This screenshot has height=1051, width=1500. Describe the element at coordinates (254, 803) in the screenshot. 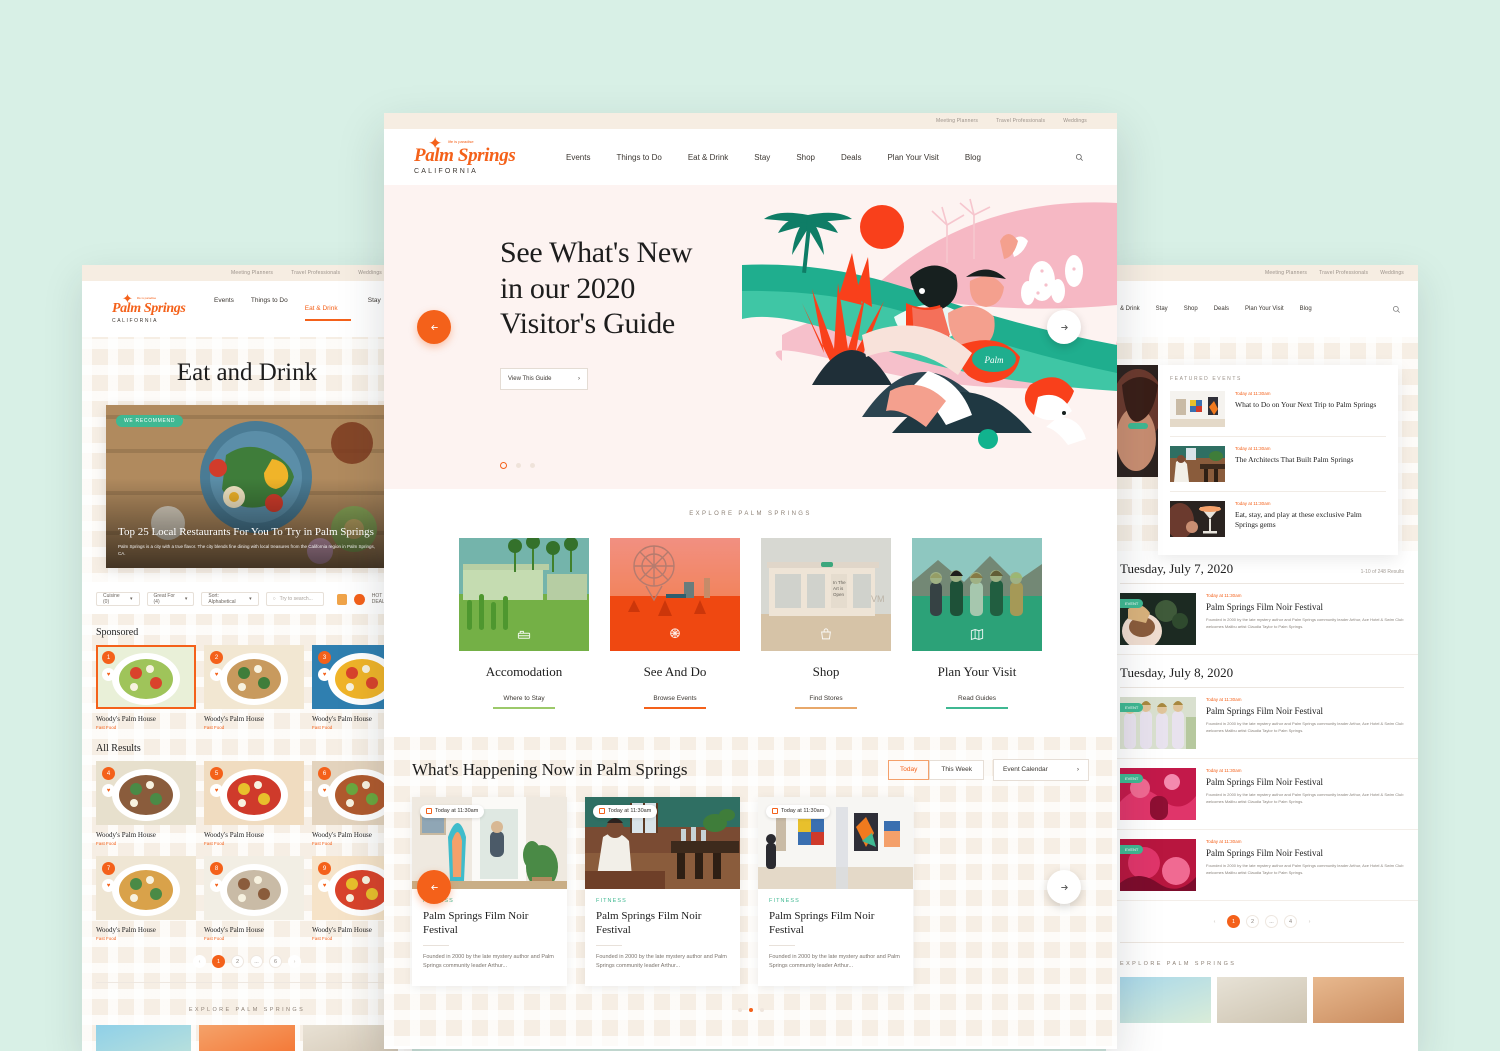

I see `restaurant-card: 5 ♥ Woody's Palm House Fast Food` at that location.